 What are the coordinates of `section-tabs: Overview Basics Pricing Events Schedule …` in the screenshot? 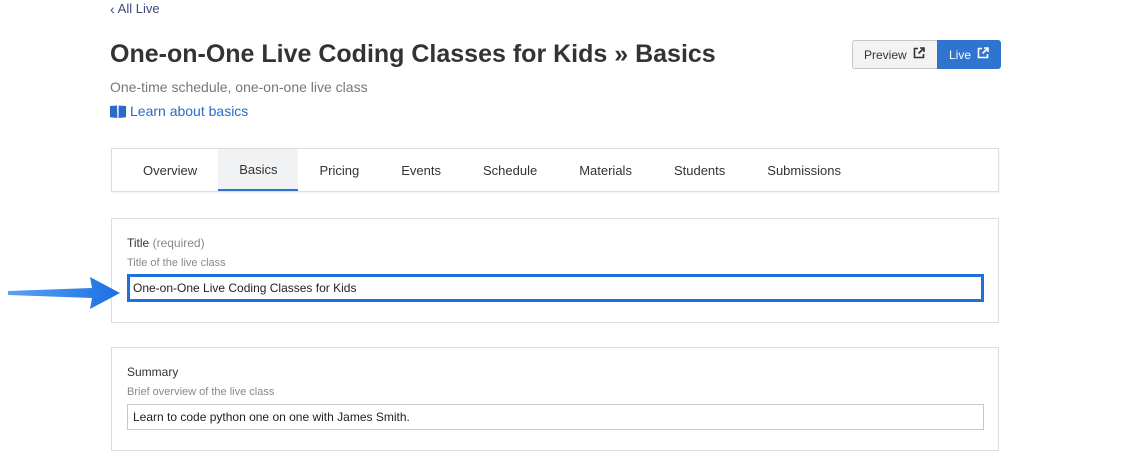 It's located at (555, 170).